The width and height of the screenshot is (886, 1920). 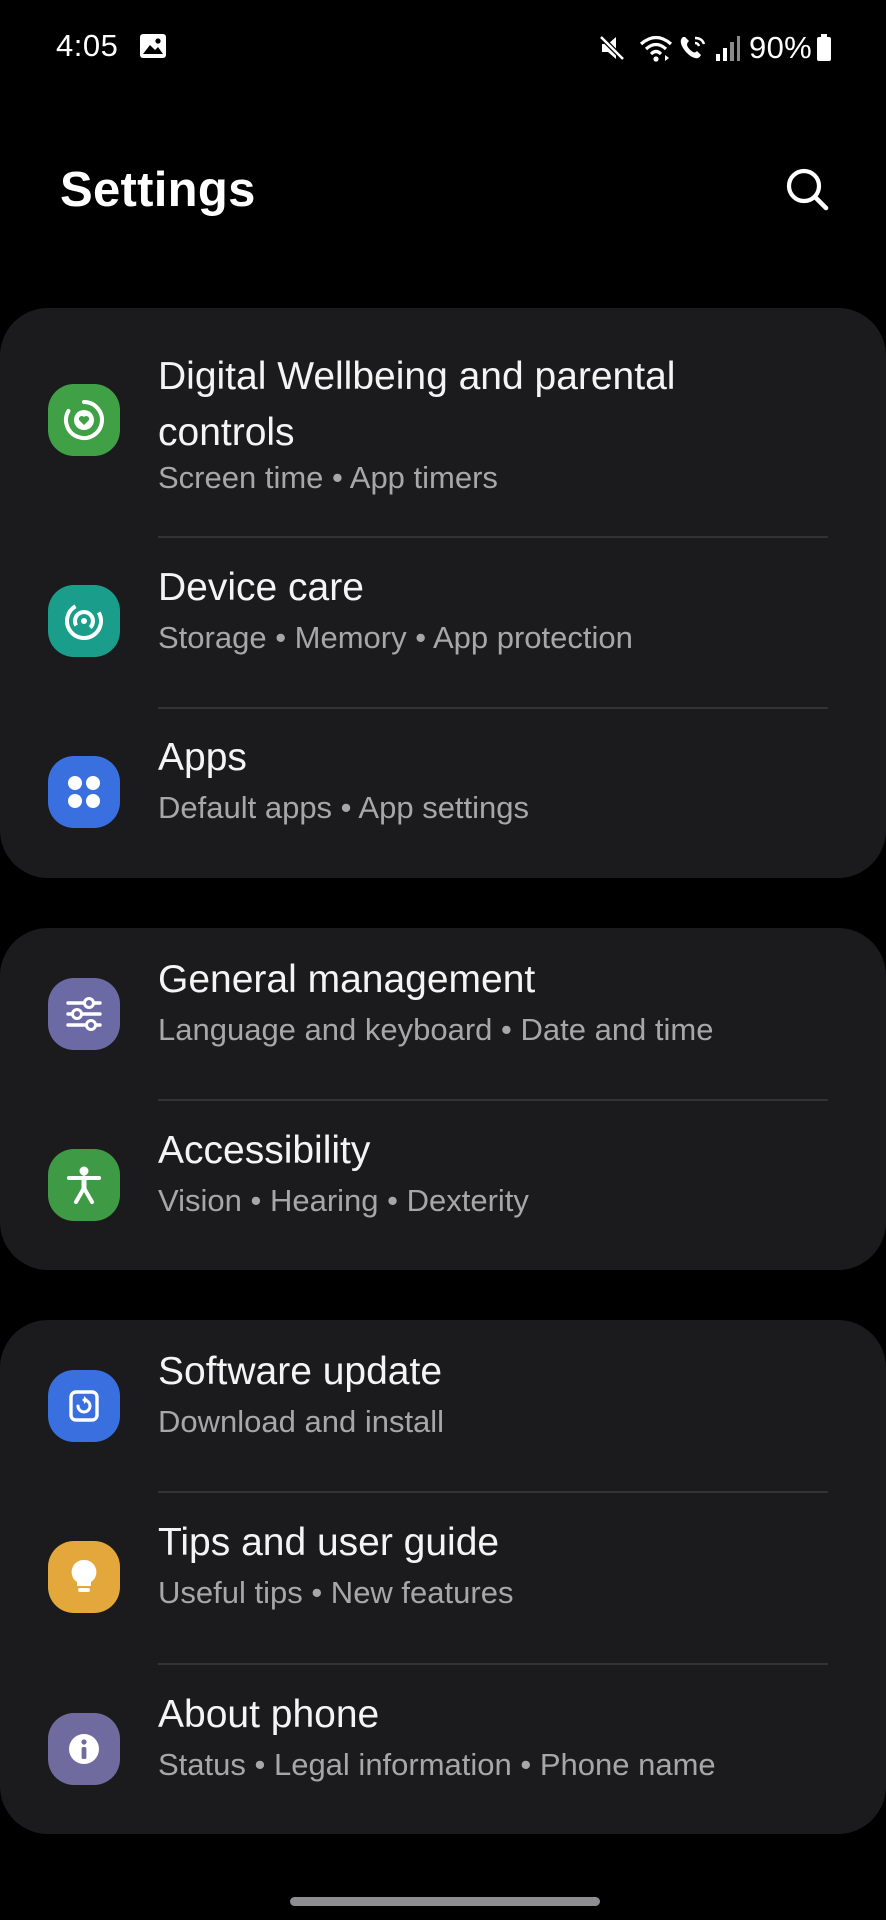 I want to click on mute-icon, so click(x=612, y=48).